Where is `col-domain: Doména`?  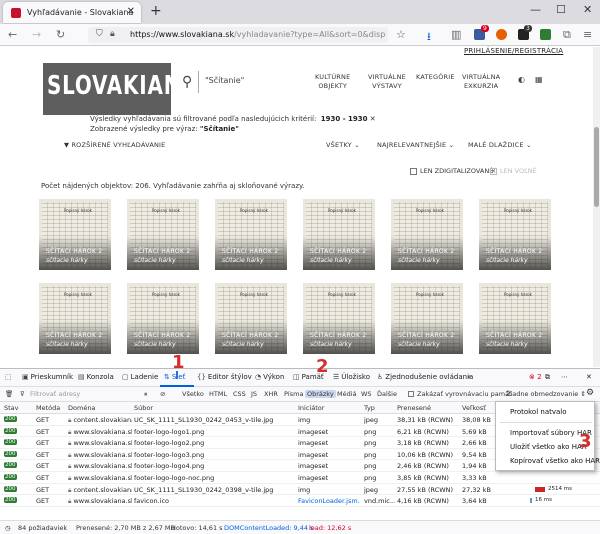 col-domain: Doména is located at coordinates (81, 408).